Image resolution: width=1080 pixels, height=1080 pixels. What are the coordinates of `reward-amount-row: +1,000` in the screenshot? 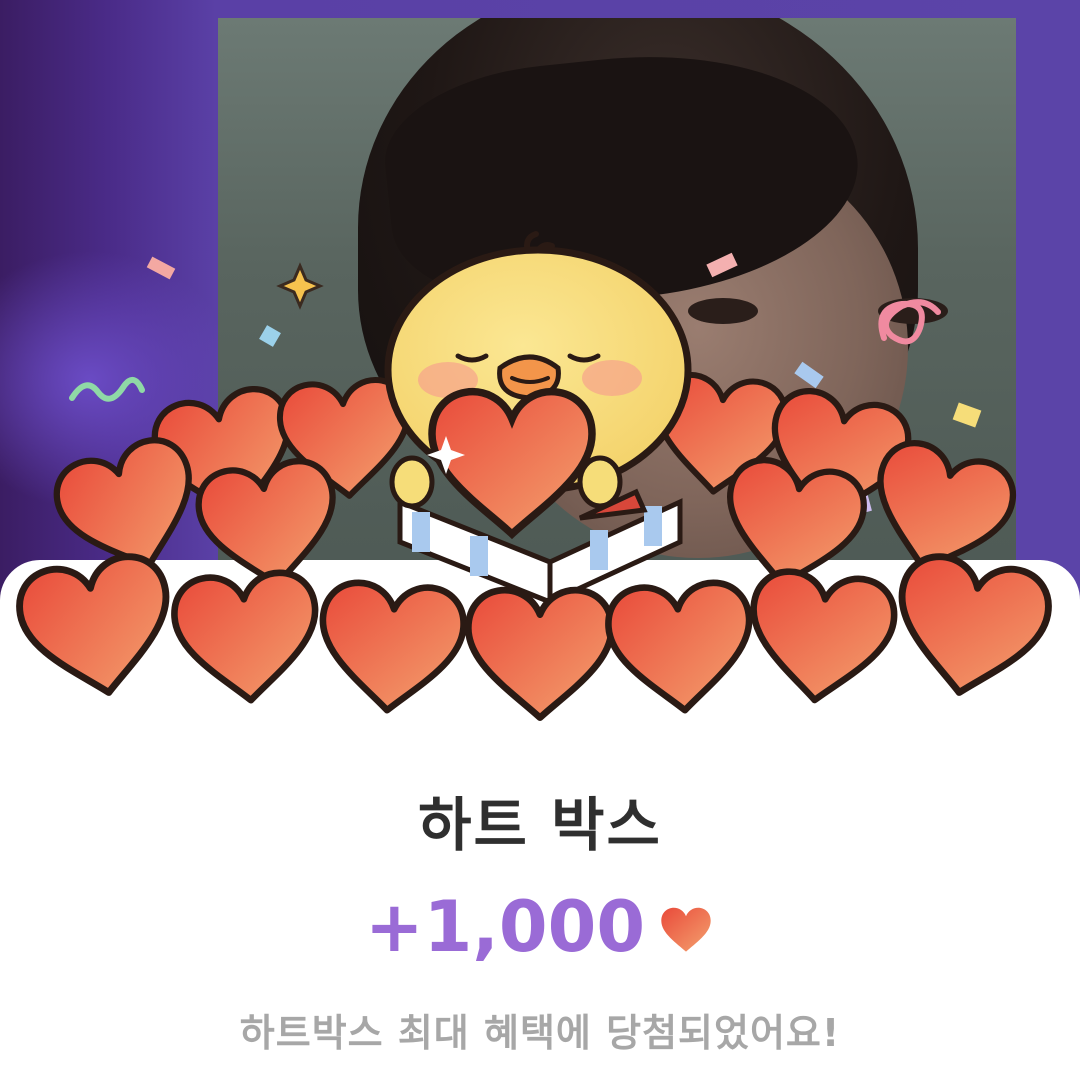 It's located at (540, 927).